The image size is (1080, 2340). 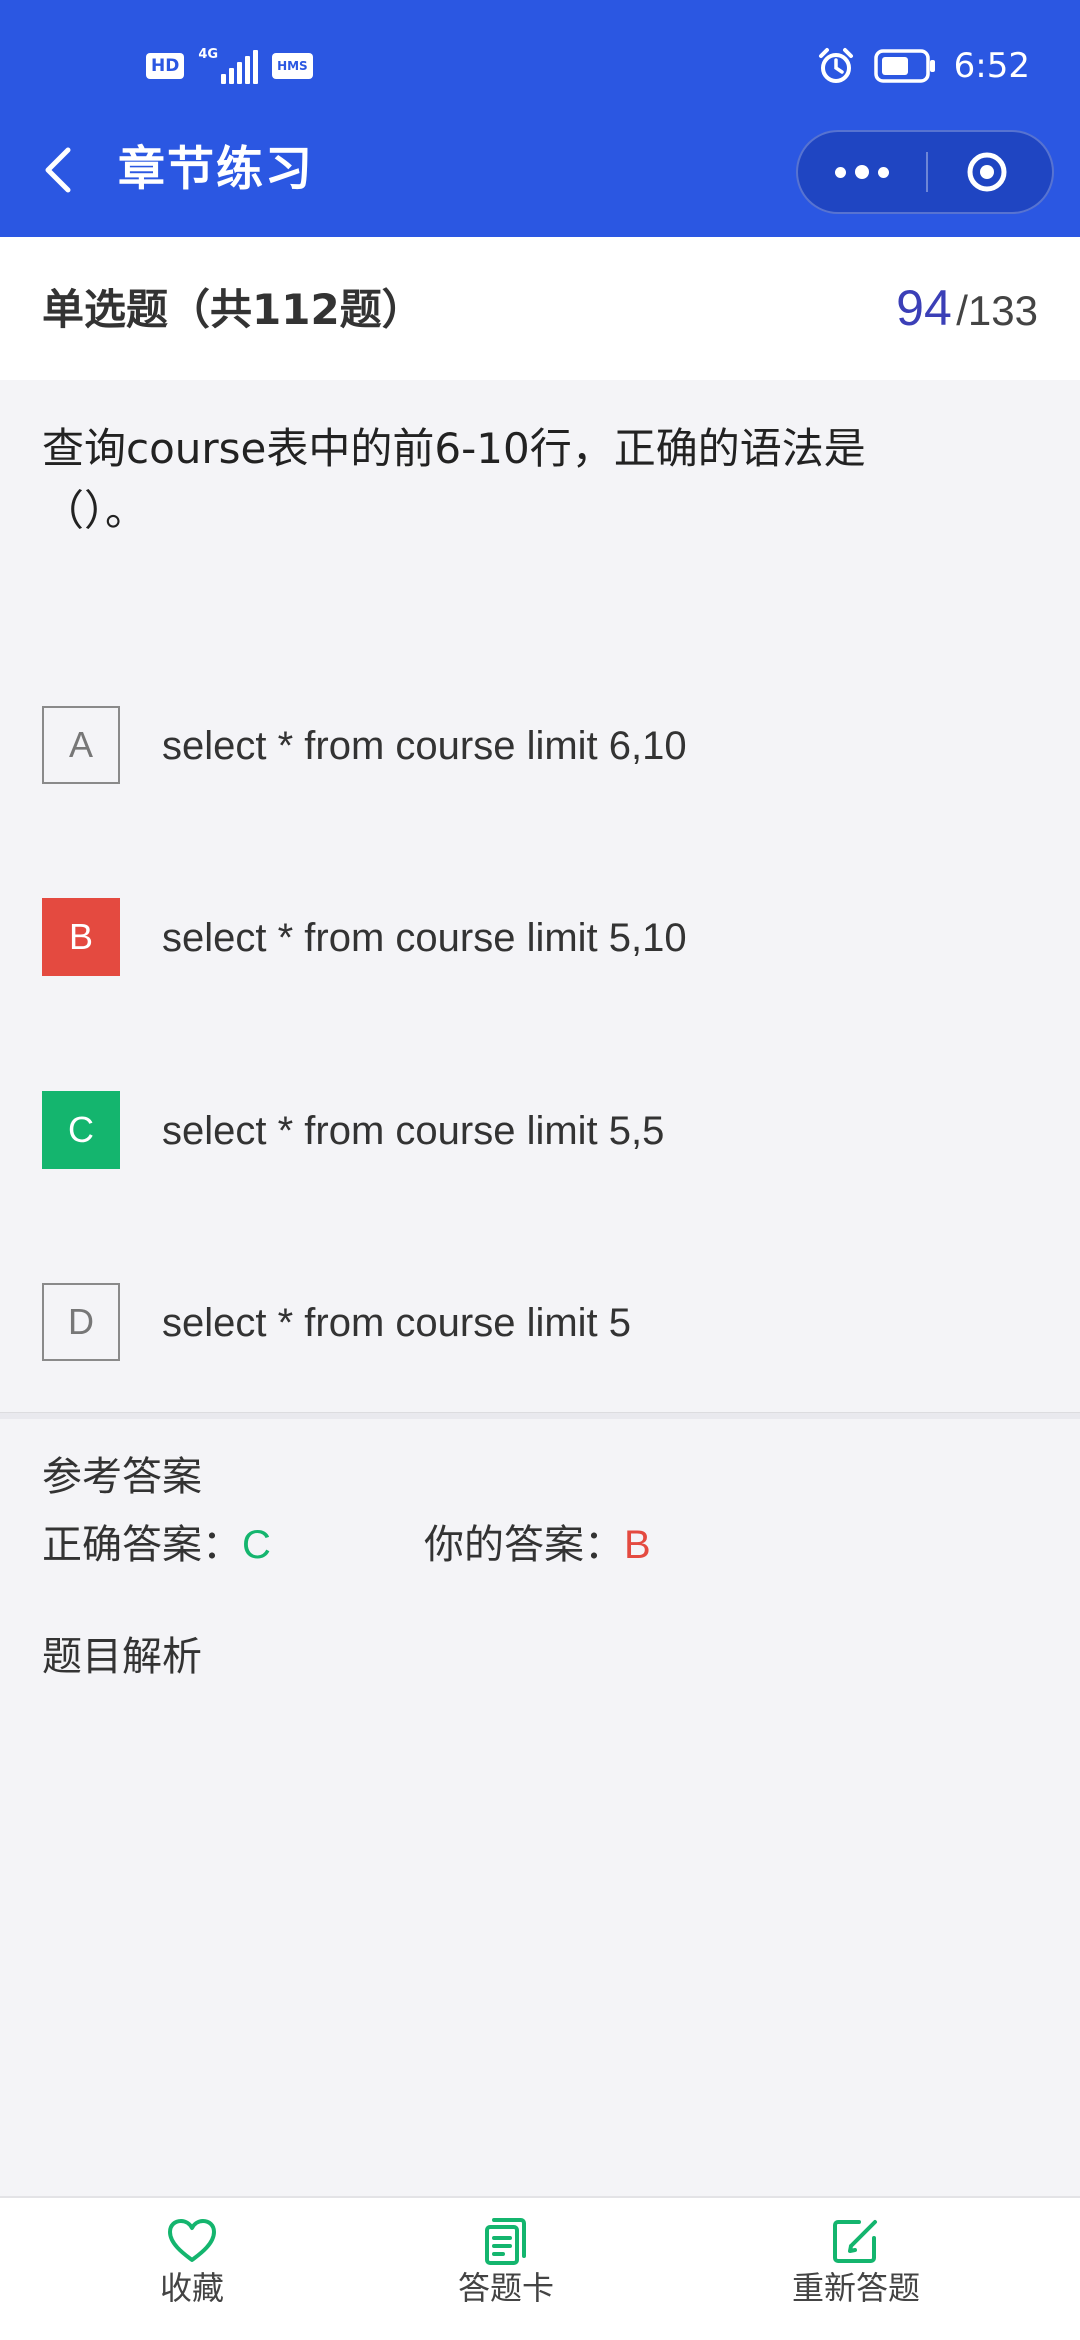 I want to click on edit-icon, so click(x=855, y=2241).